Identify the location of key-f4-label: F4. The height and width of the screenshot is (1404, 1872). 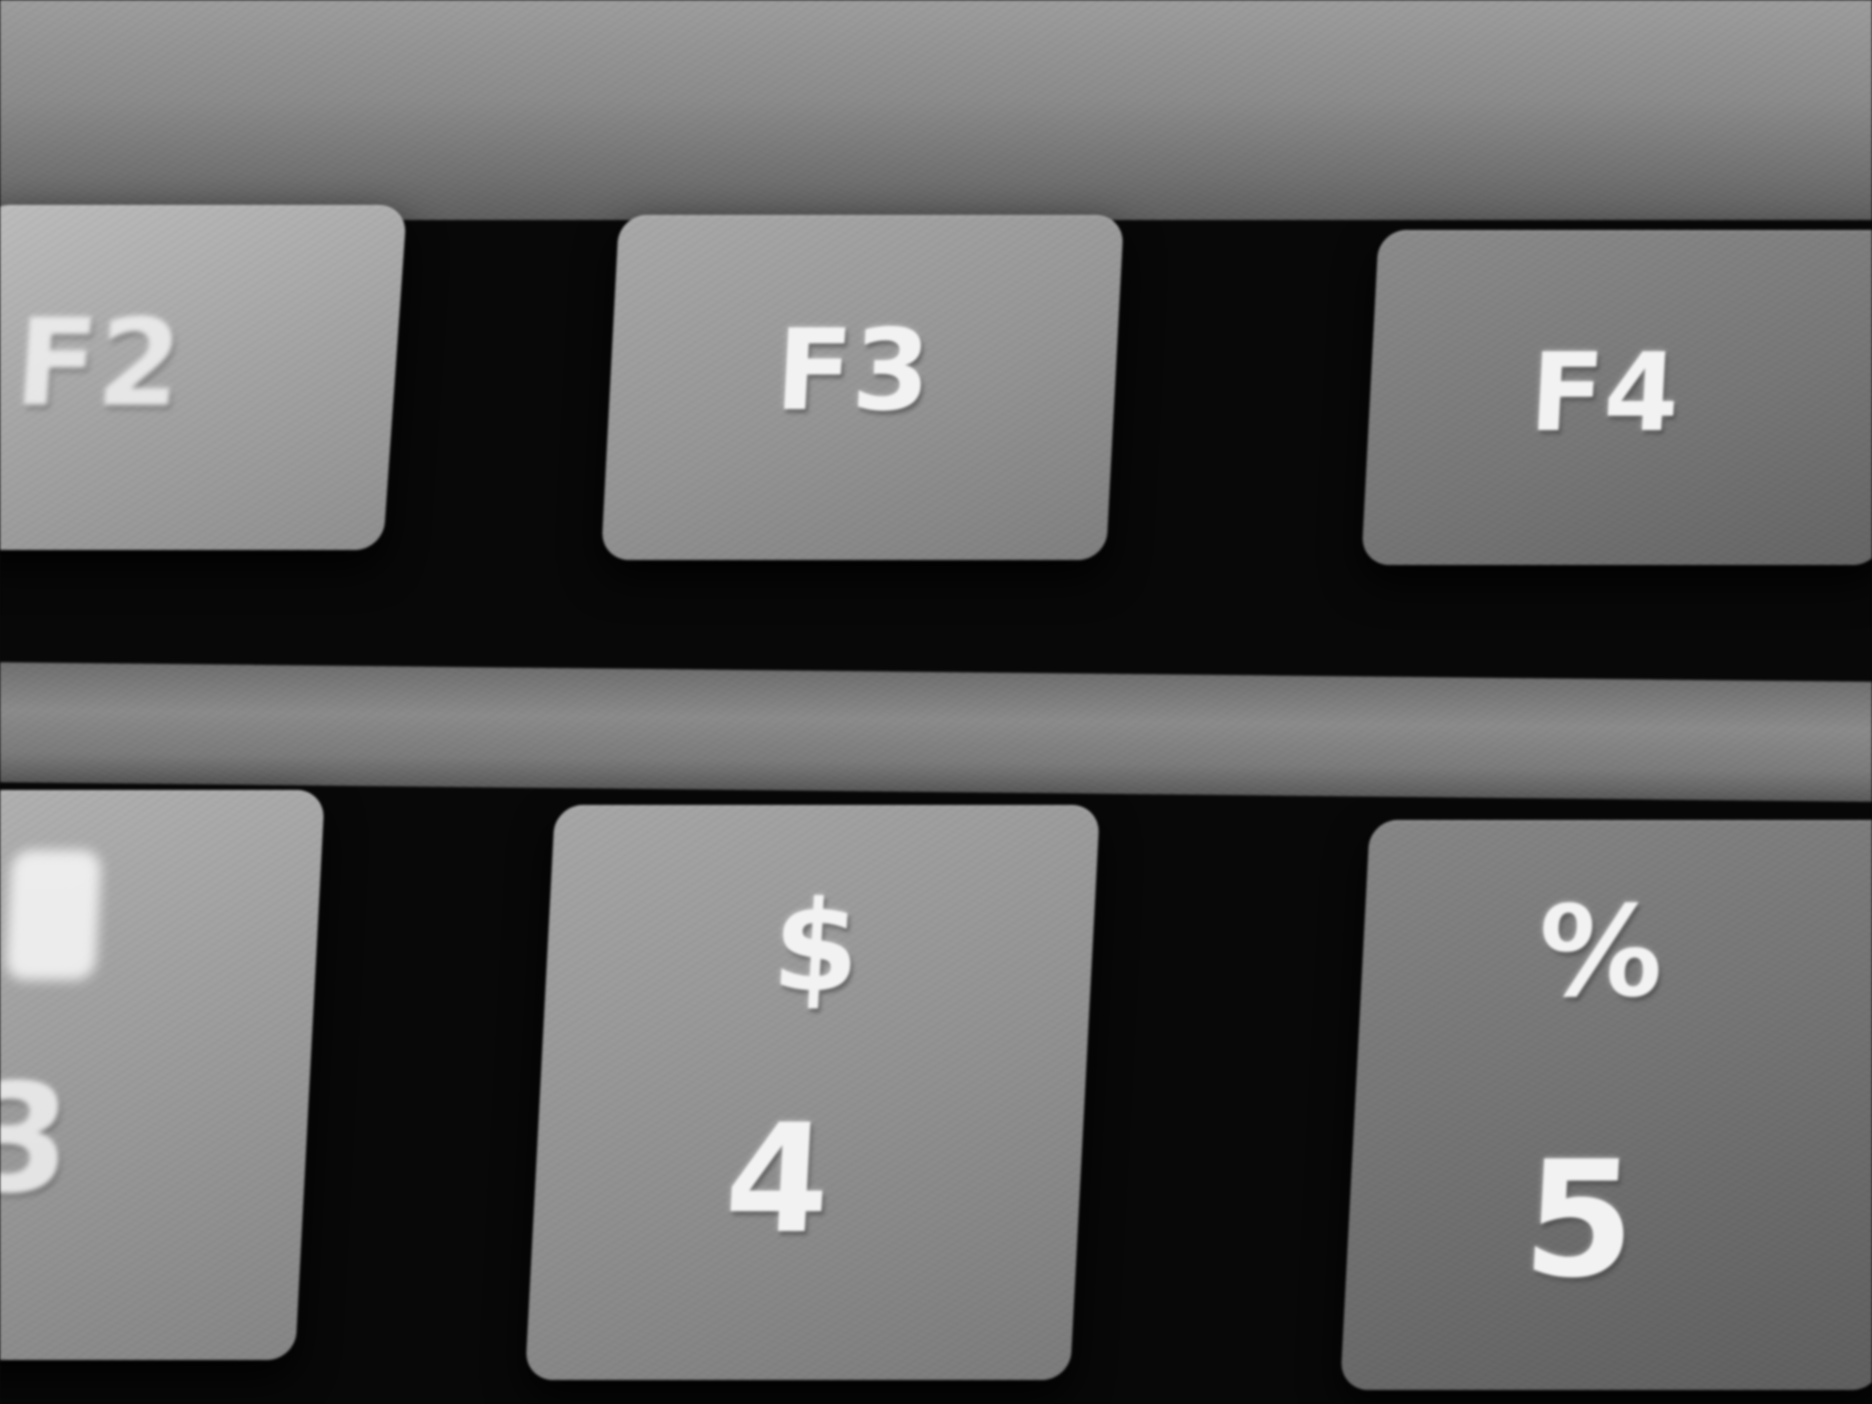
(1604, 393).